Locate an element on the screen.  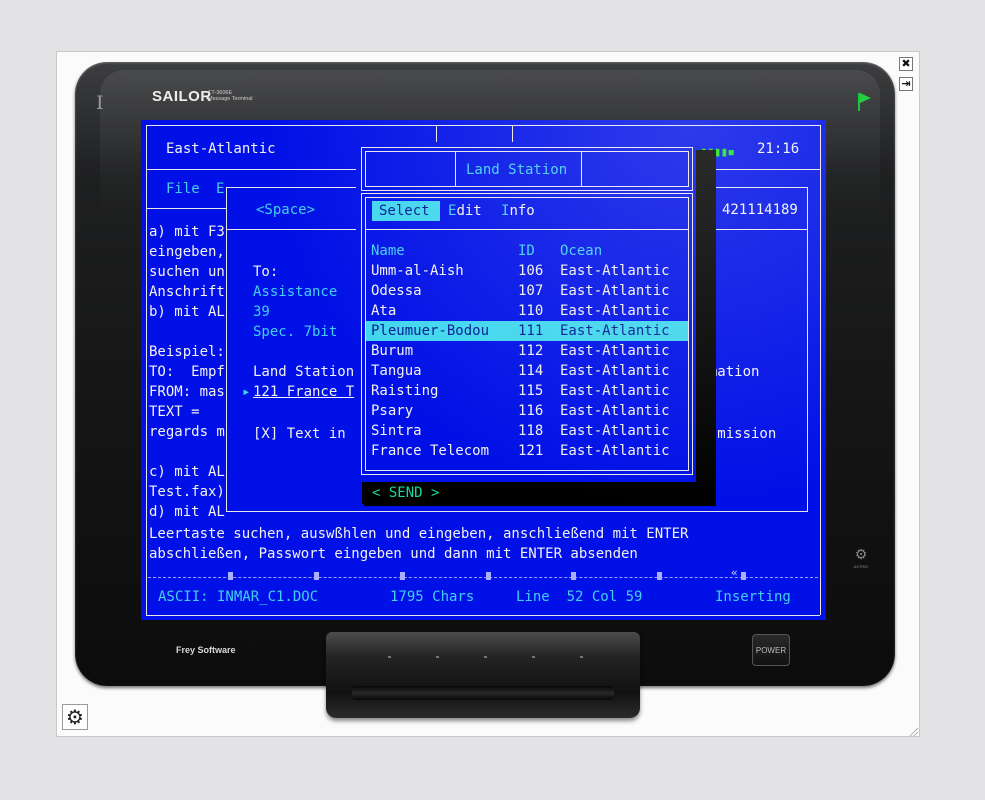
doc-line: TO: Empf is located at coordinates (187, 372).